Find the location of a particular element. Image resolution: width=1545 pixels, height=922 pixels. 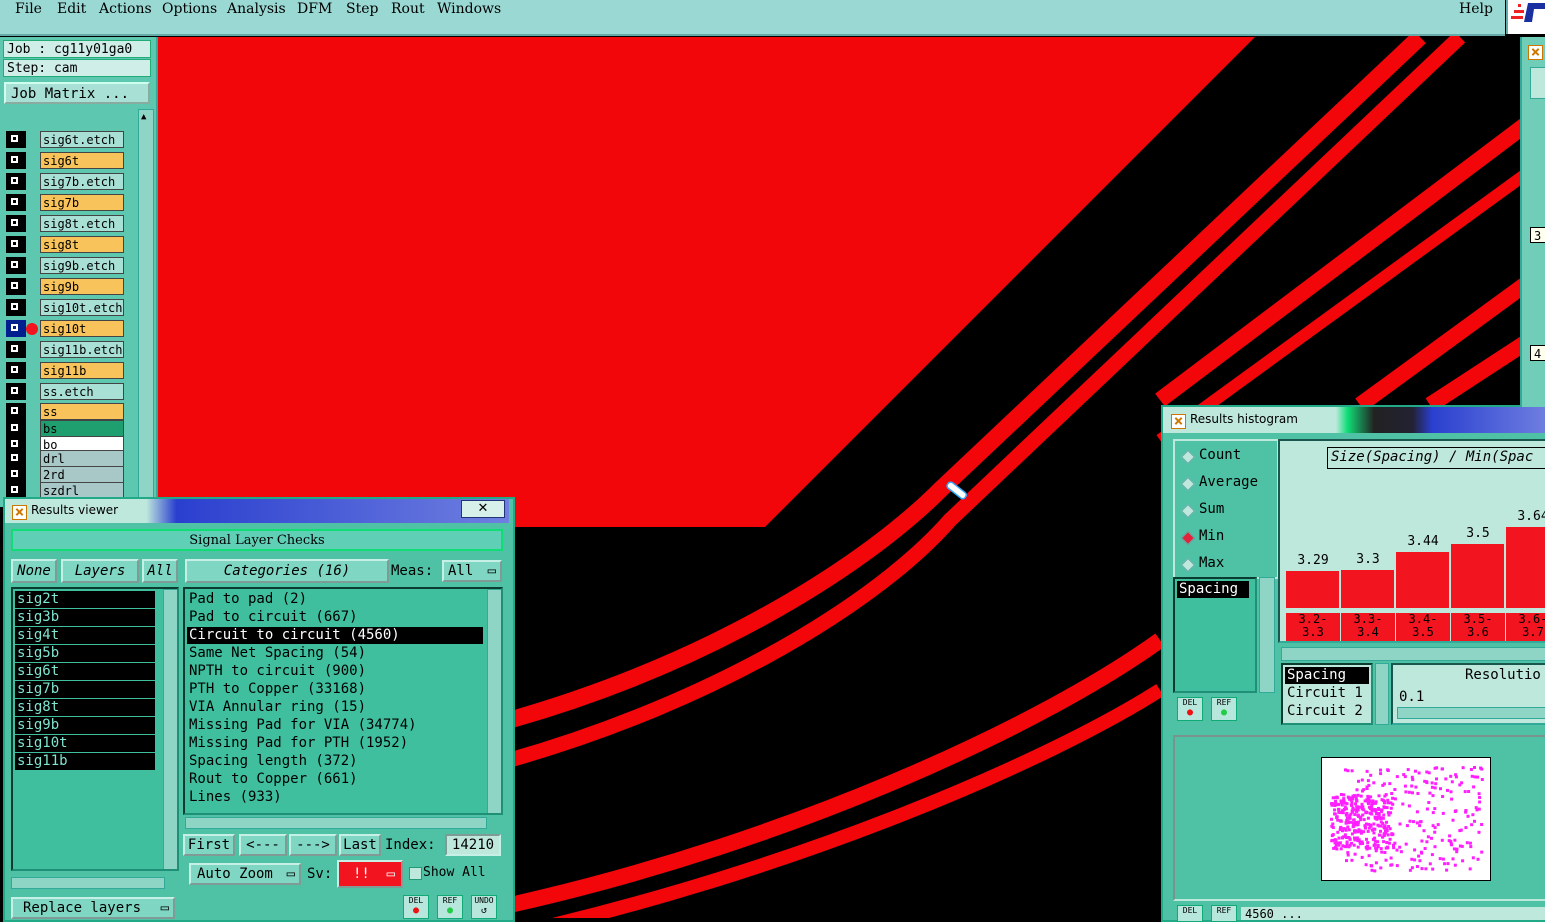

layer-hscrollbar is located at coordinates (88, 883).